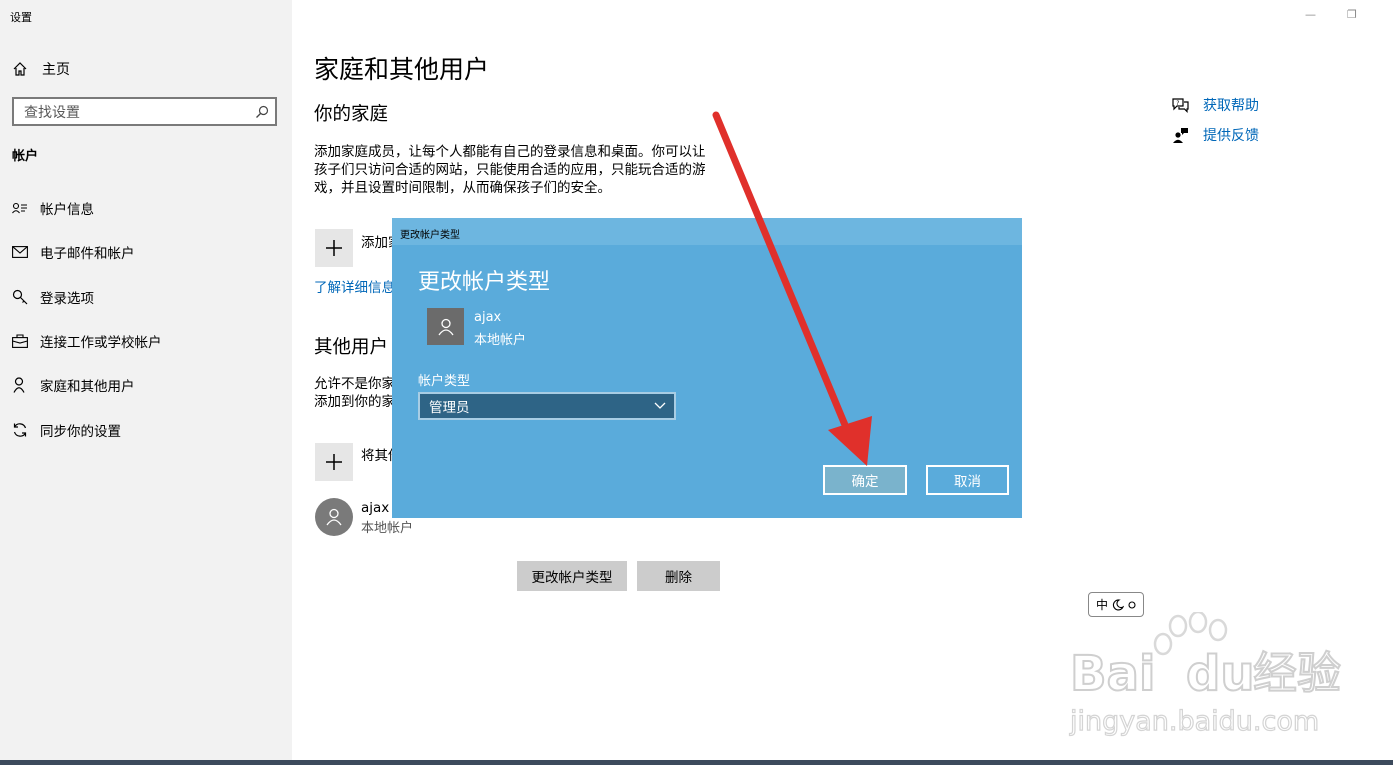  What do you see at coordinates (56, 70) in the screenshot?
I see `home-label: 主页` at bounding box center [56, 70].